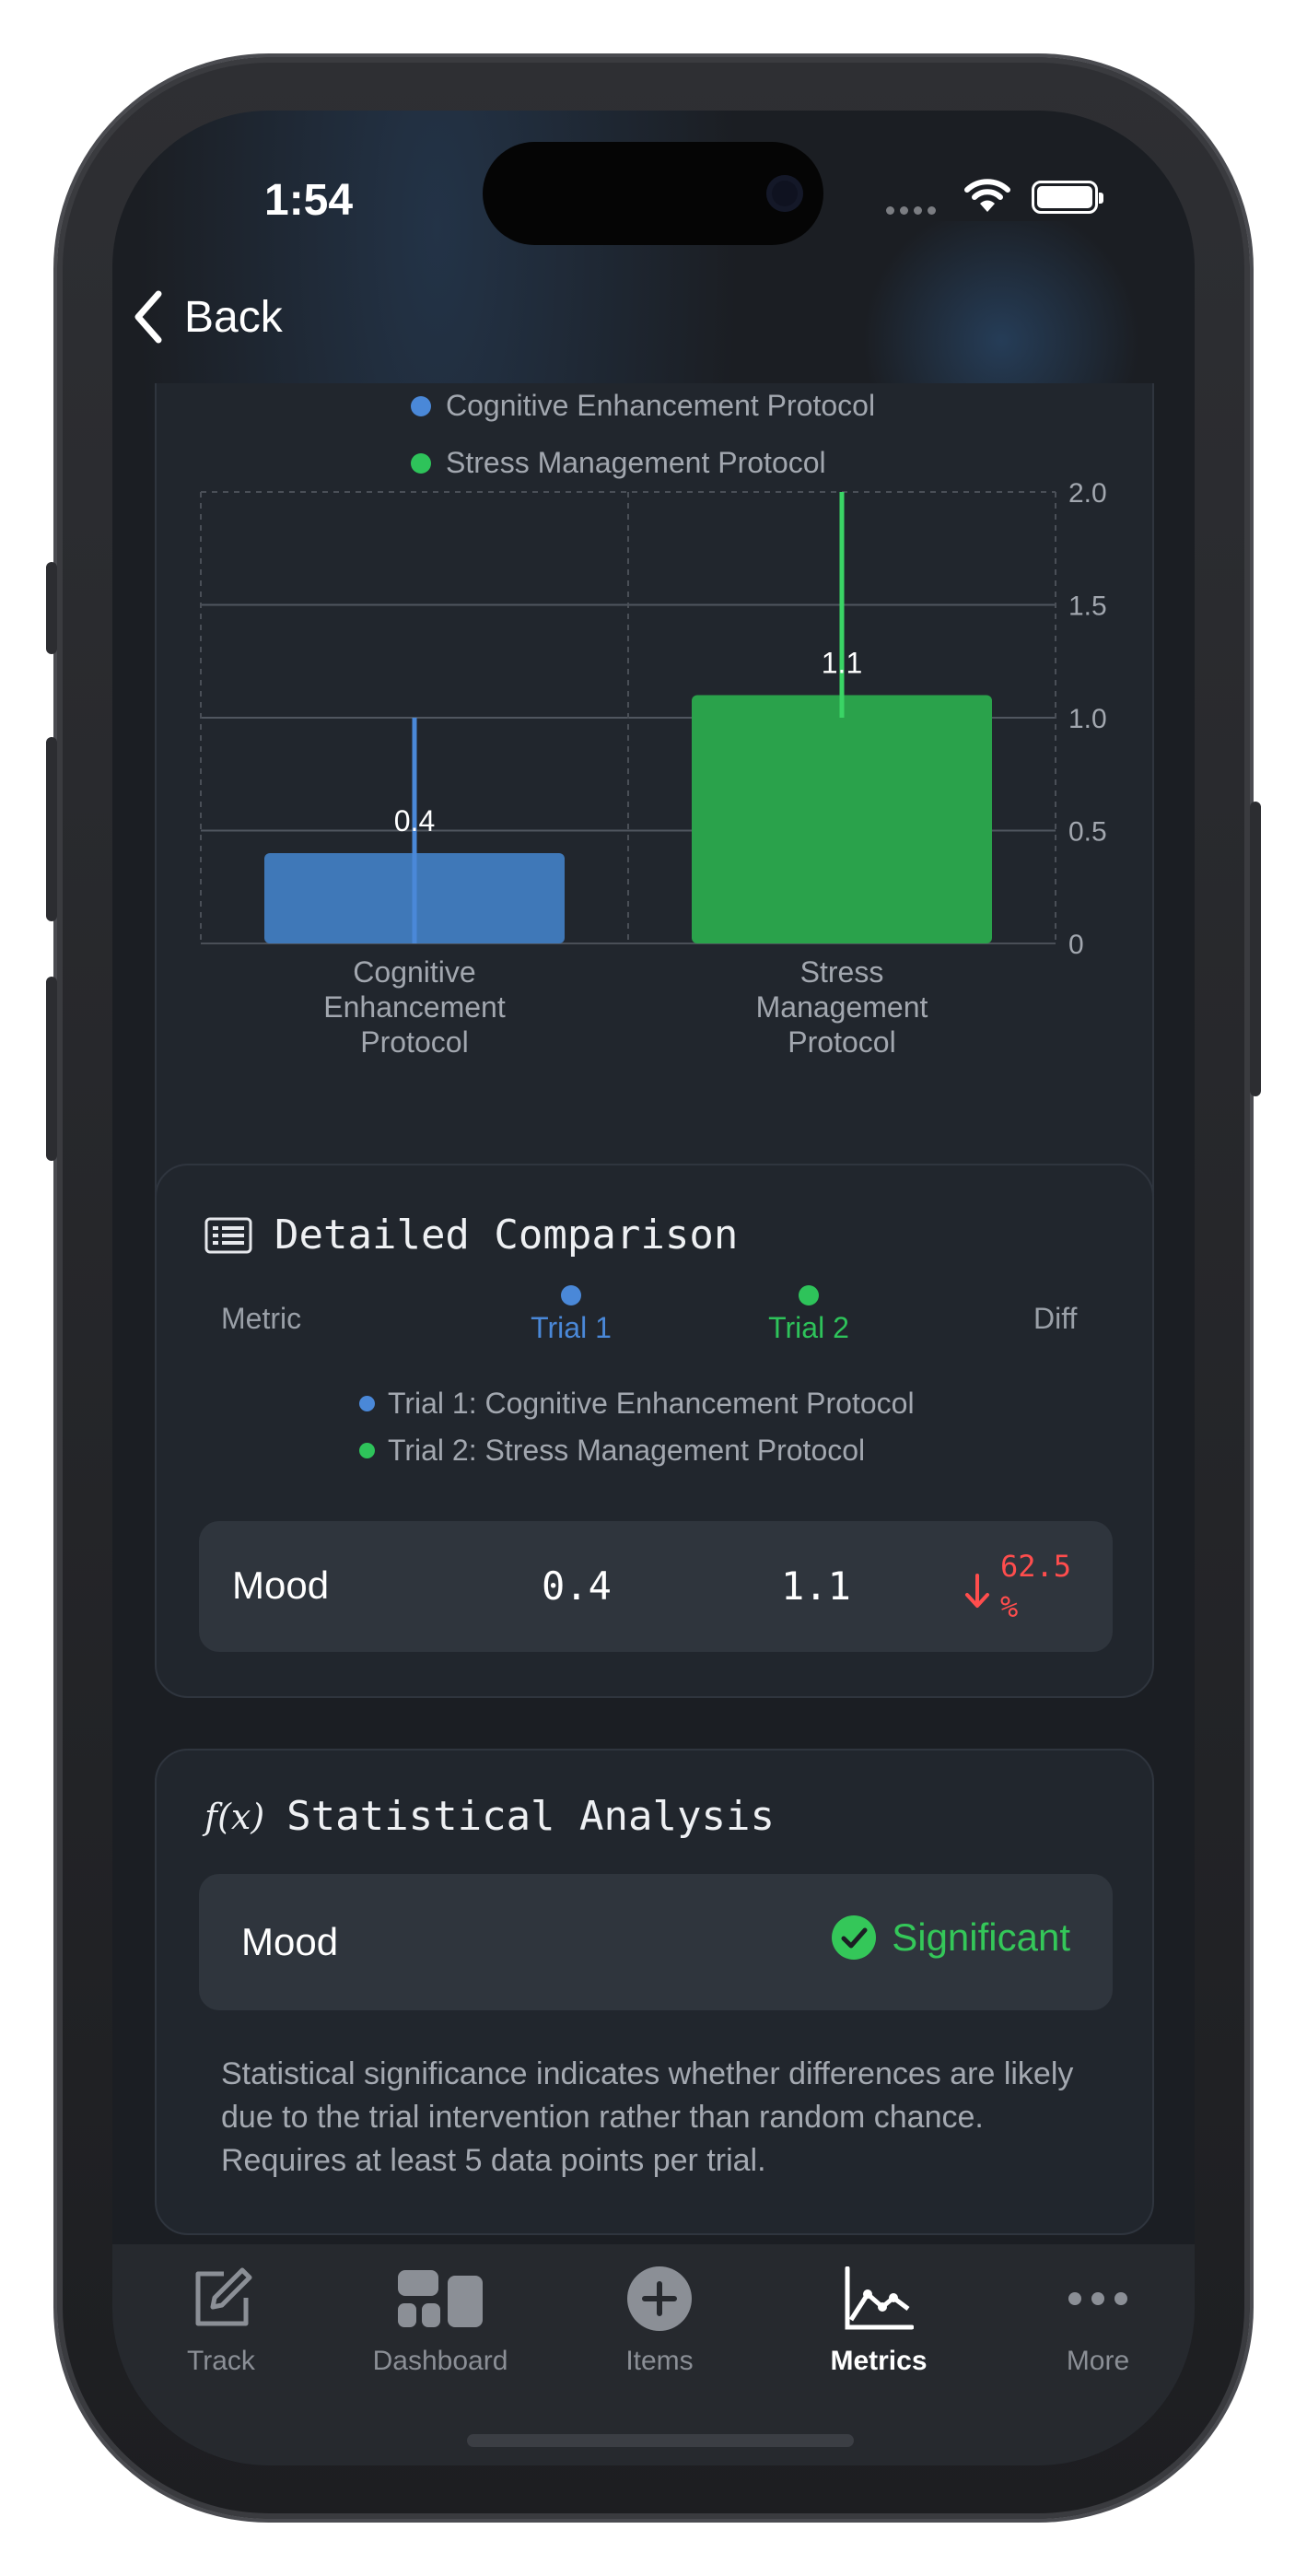 The image size is (1307, 2576). I want to click on checkmark-circle-icon, so click(854, 1937).